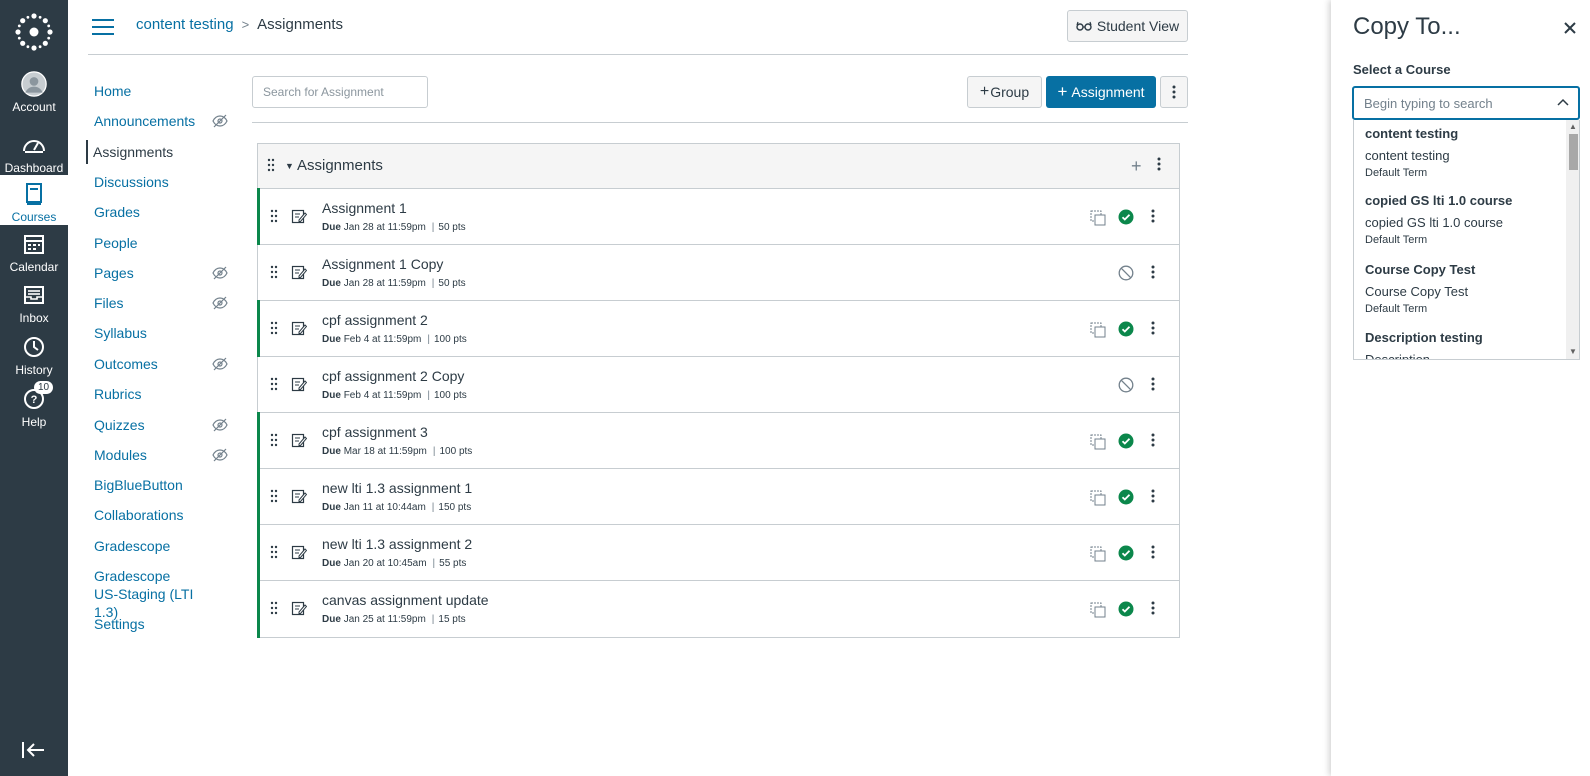 The width and height of the screenshot is (1590, 776). I want to click on course-nav-bigbluebutton: BigBlueButton, so click(158, 485).